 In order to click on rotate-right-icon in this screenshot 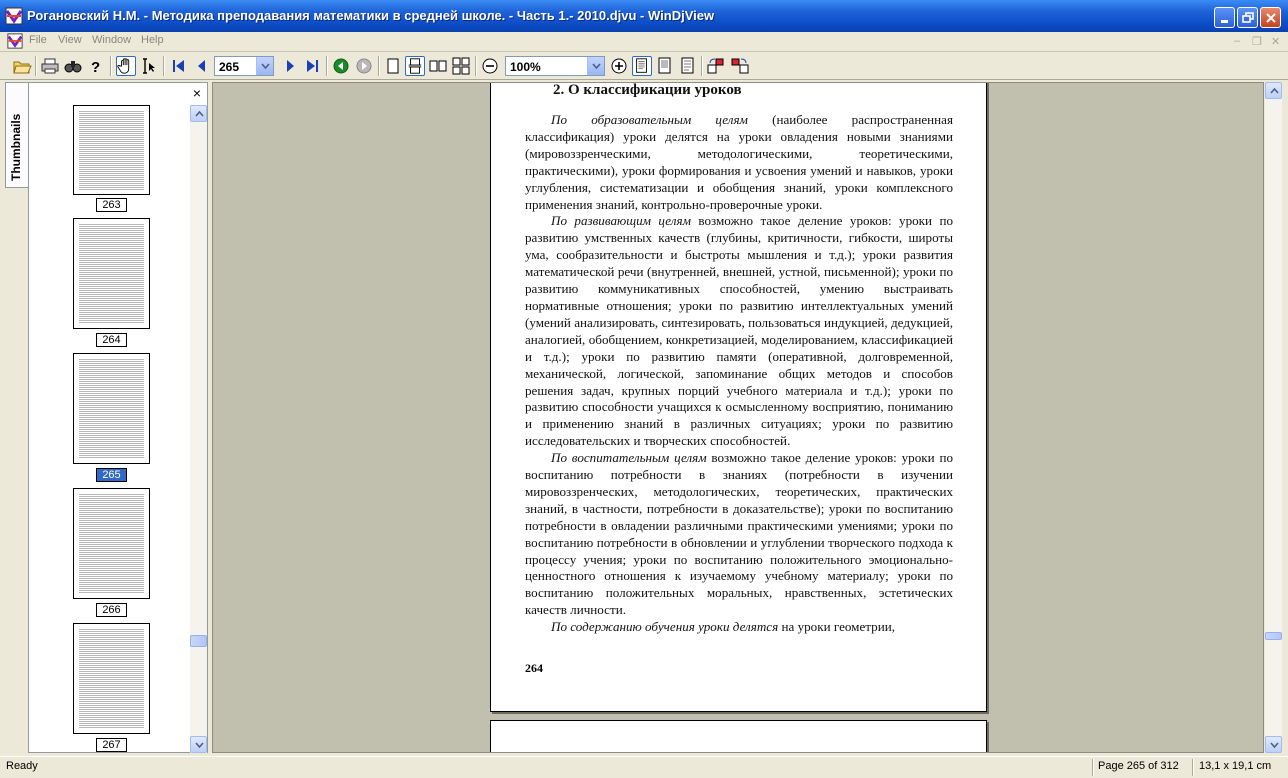, I will do `click(740, 66)`.